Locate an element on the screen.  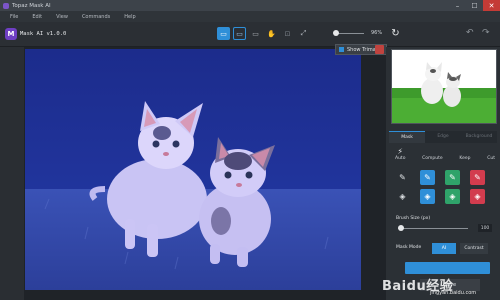
tab-background: Background is located at coordinates (479, 137).